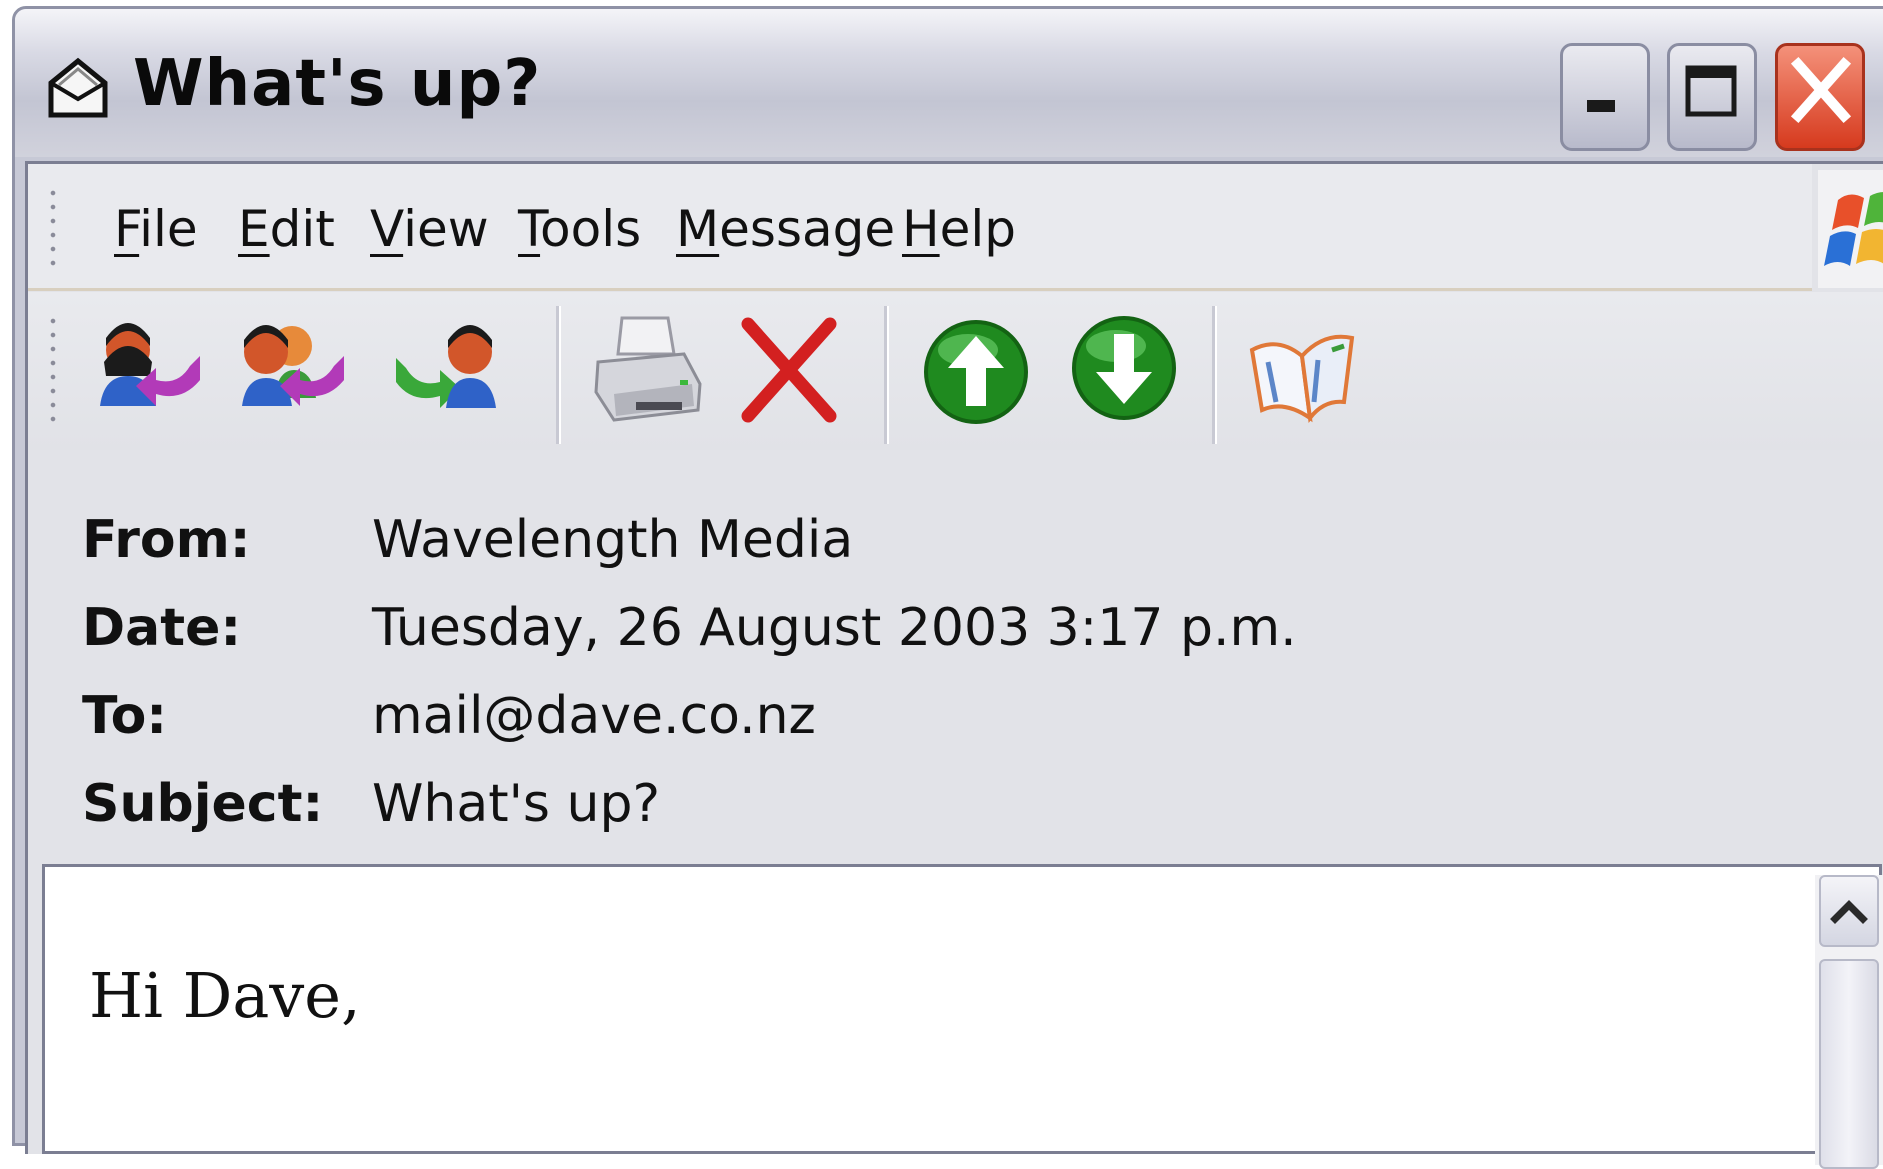 The image size is (1883, 1169). I want to click on toolbar-grip, so click(53, 370).